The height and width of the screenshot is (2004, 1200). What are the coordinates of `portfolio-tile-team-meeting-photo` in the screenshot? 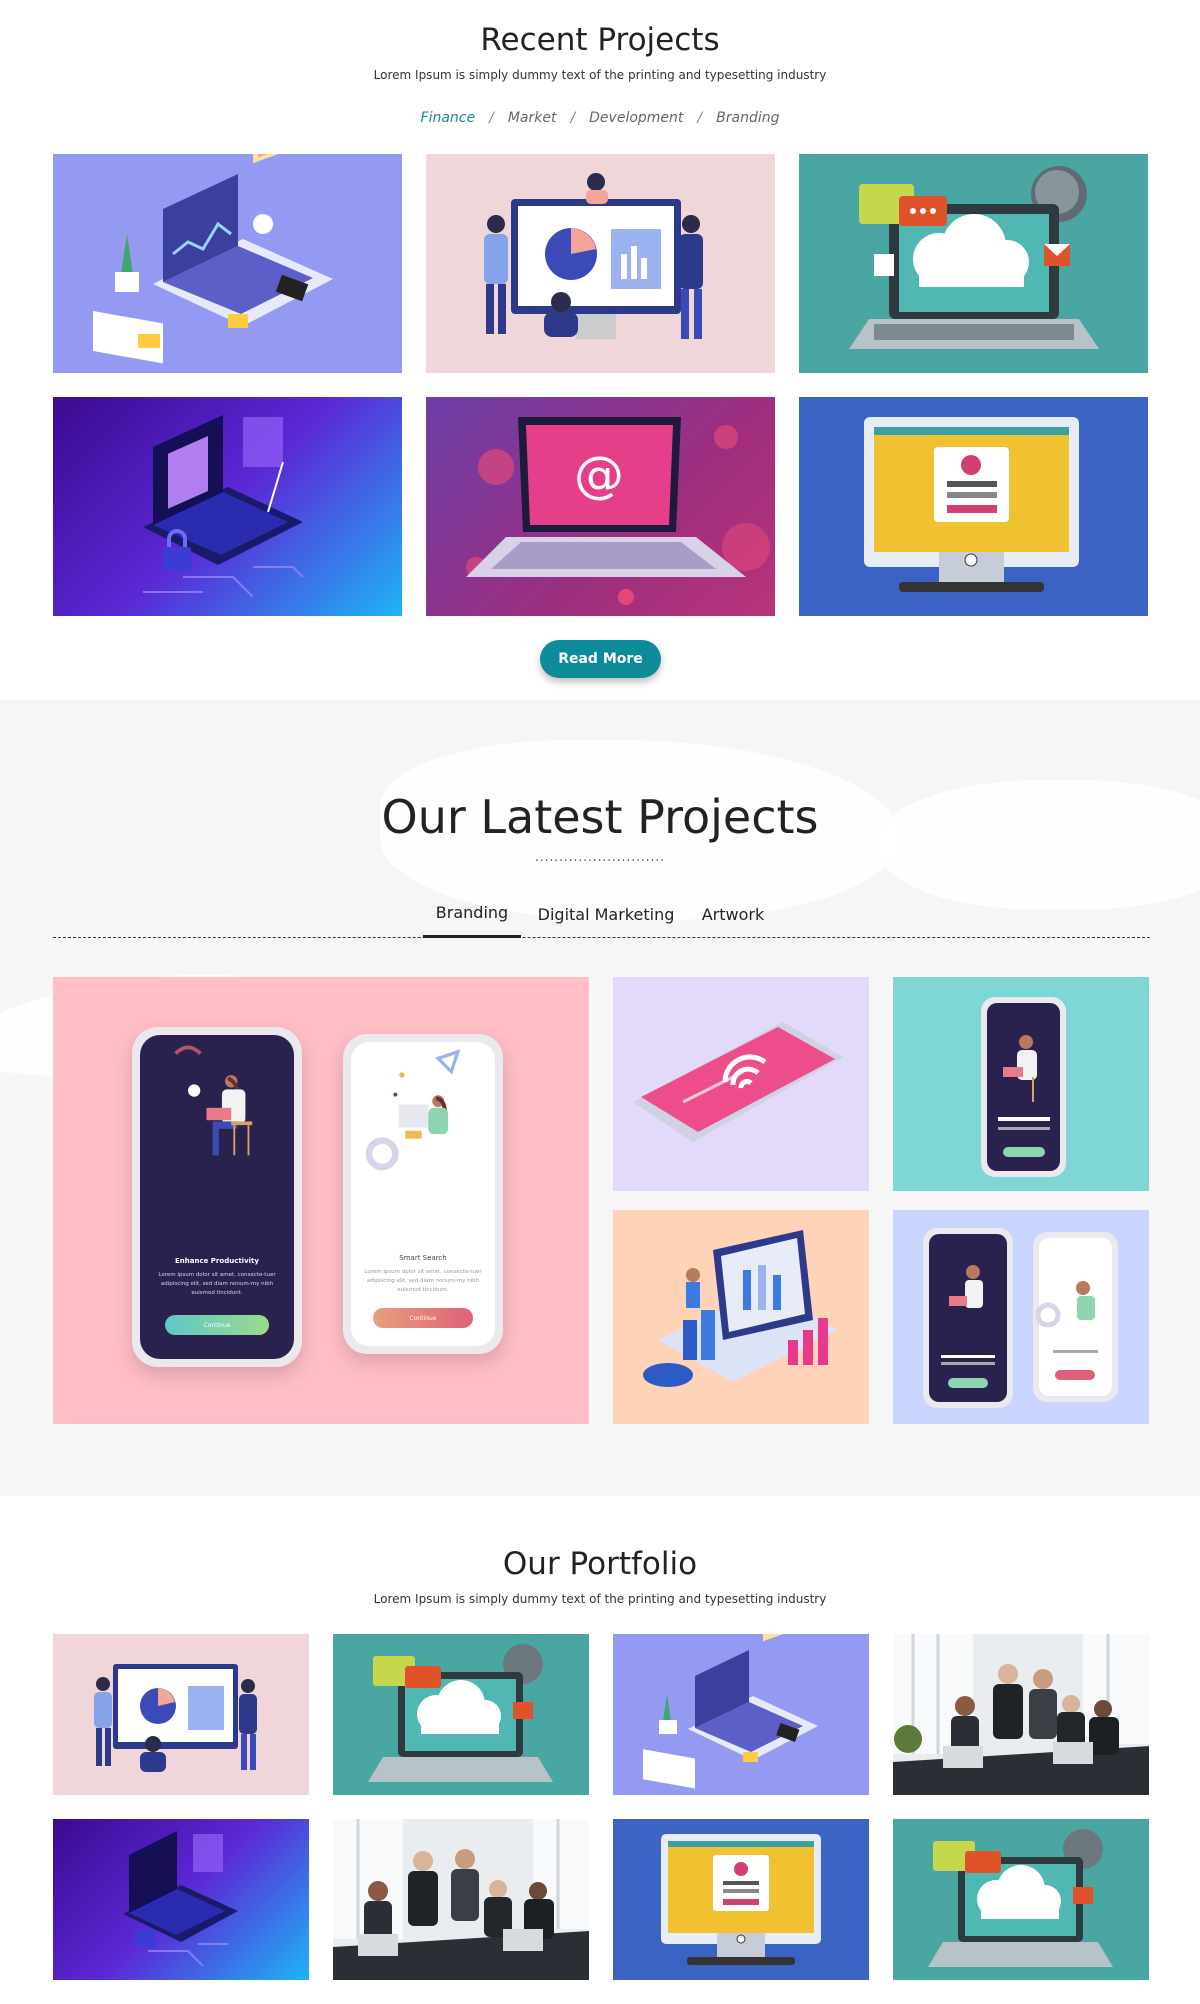 It's located at (1021, 1714).